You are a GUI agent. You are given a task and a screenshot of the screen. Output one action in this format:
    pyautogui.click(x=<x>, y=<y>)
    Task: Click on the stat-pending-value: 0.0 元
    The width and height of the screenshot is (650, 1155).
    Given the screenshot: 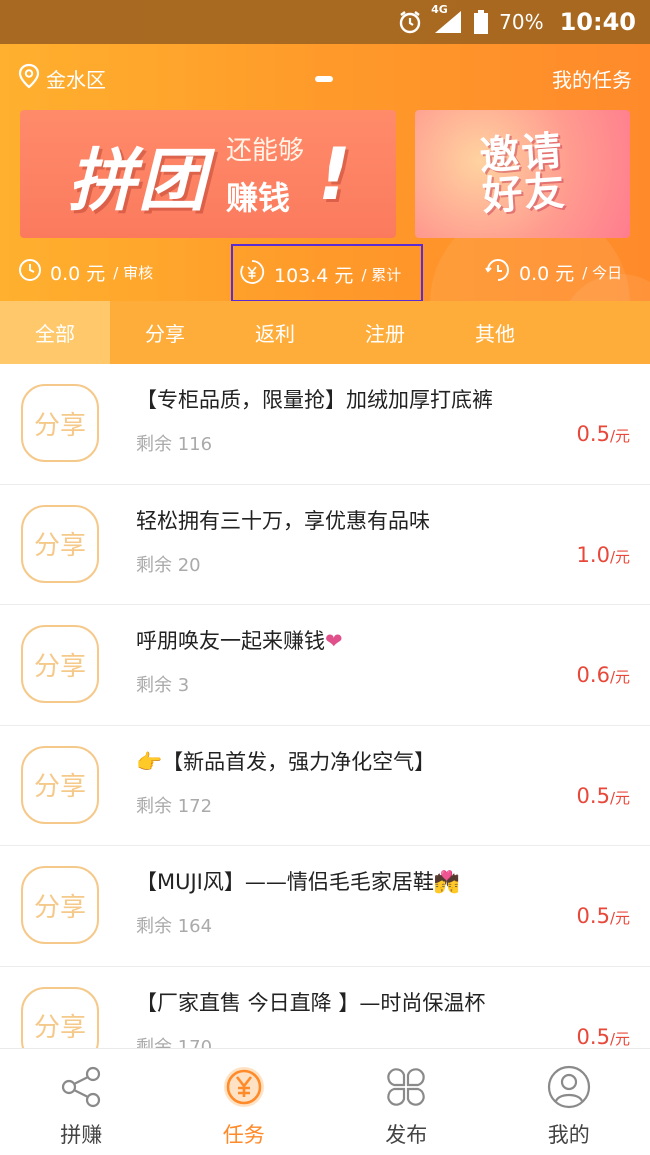 What is the action you would take?
    pyautogui.click(x=78, y=274)
    